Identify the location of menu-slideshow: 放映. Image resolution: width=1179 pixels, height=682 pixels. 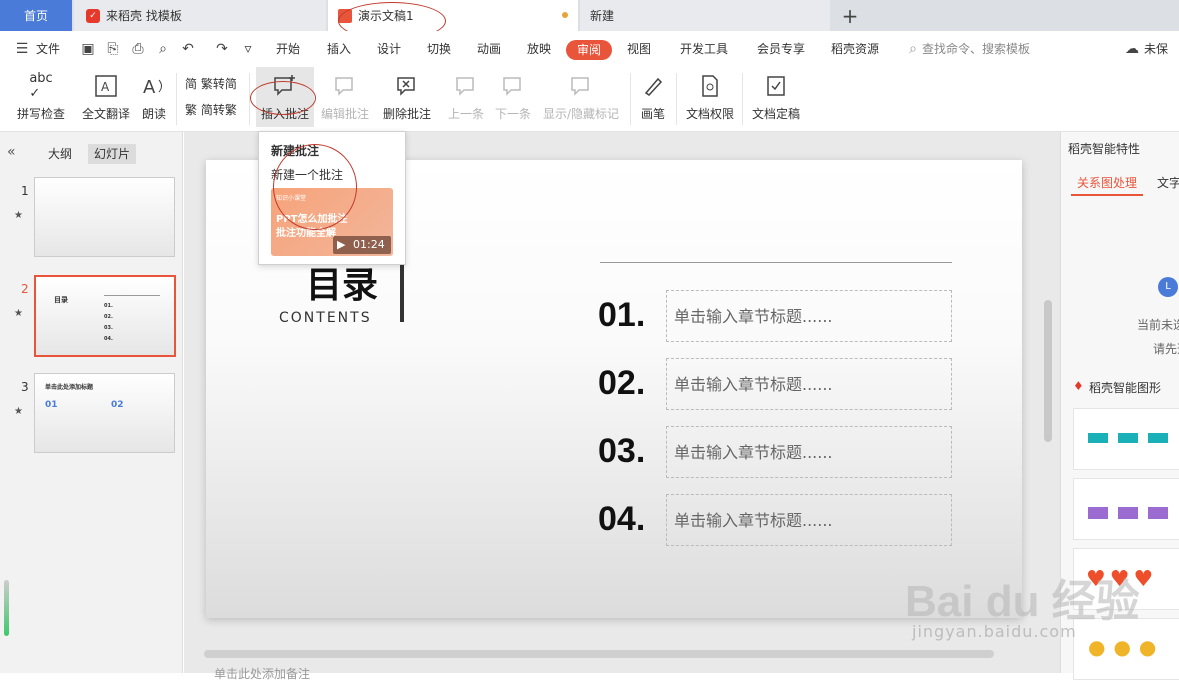
(539, 49).